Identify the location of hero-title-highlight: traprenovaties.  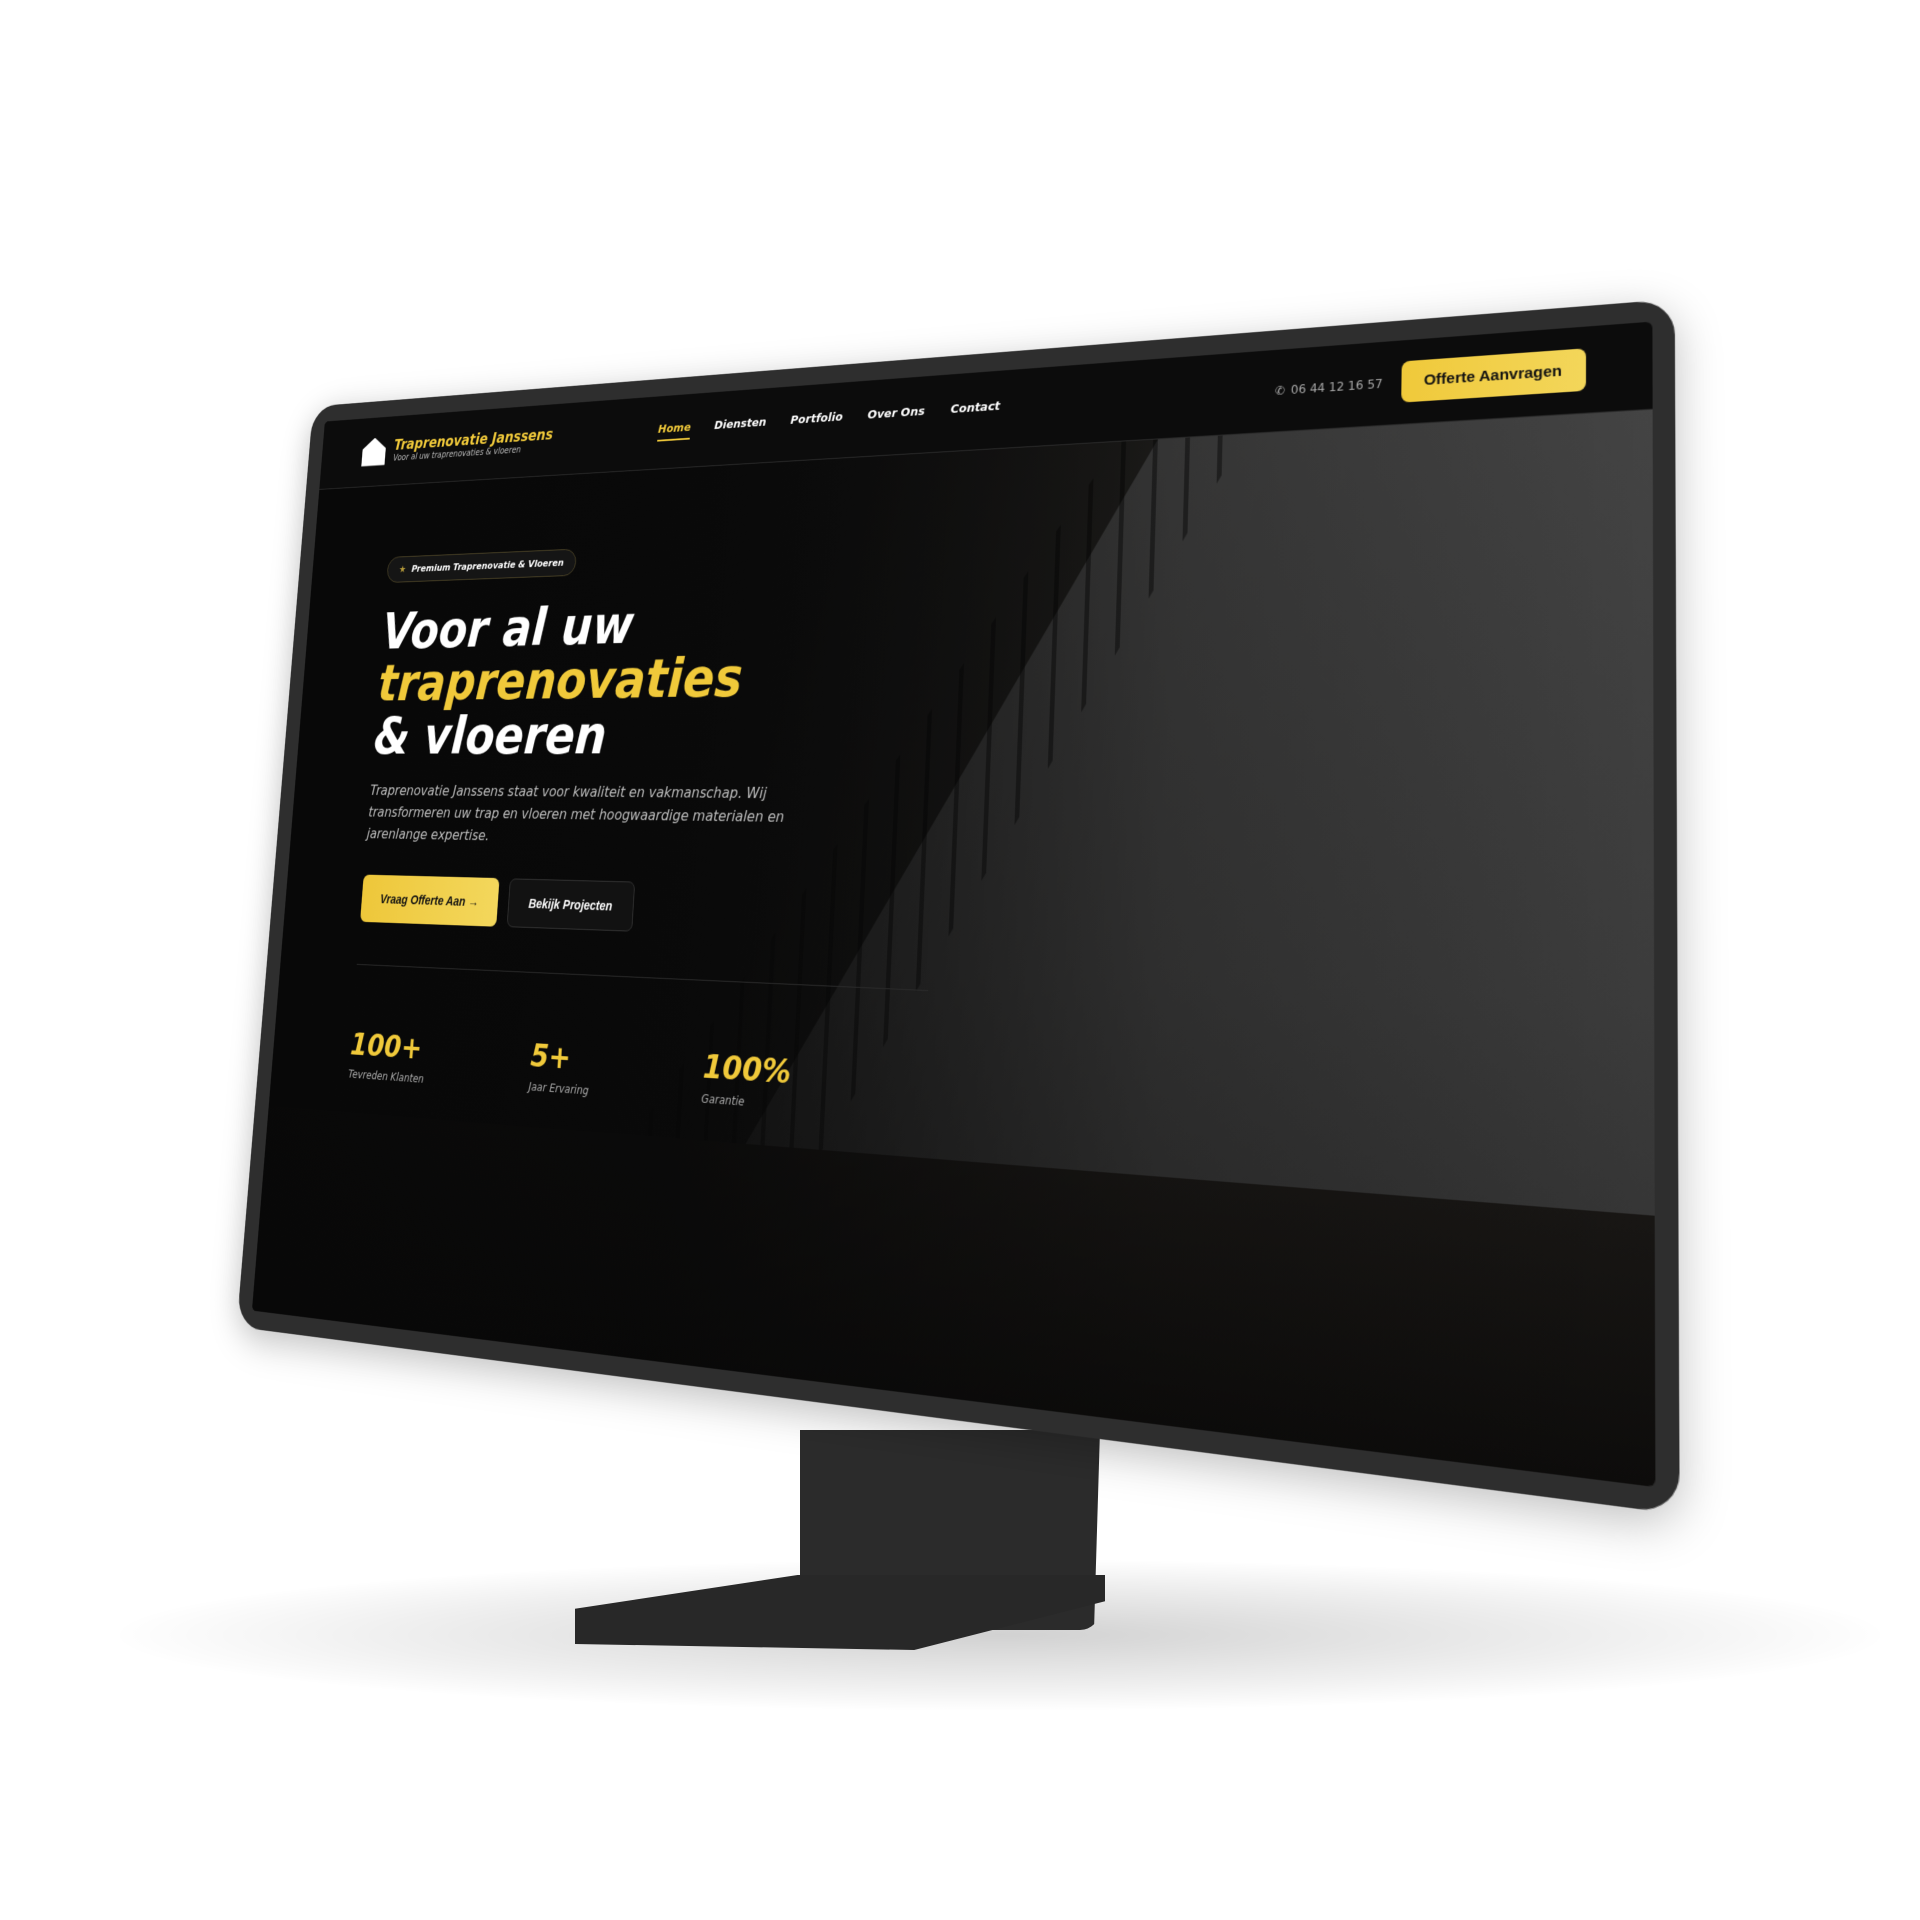
(560, 679).